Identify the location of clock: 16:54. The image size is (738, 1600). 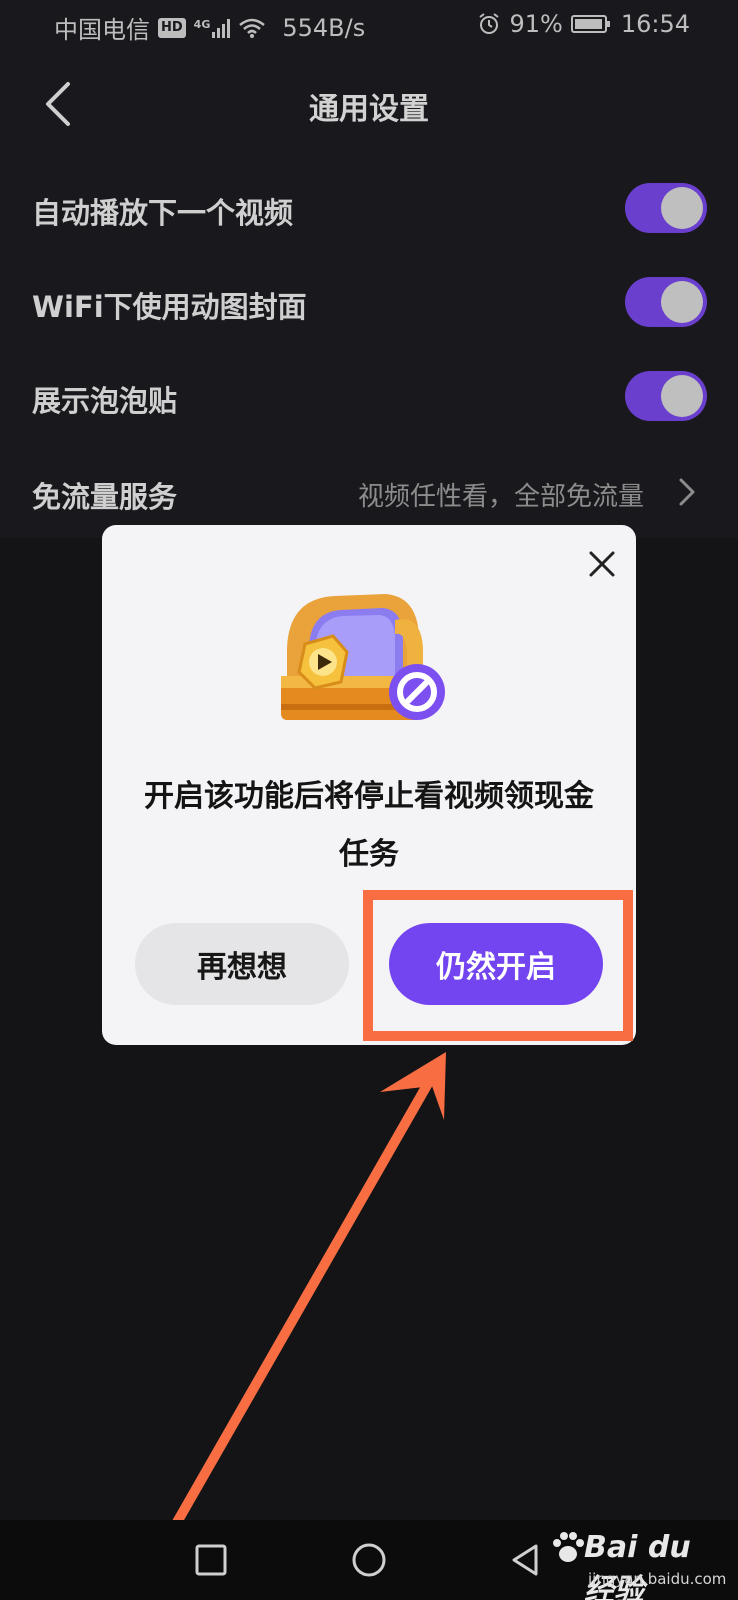
(655, 24).